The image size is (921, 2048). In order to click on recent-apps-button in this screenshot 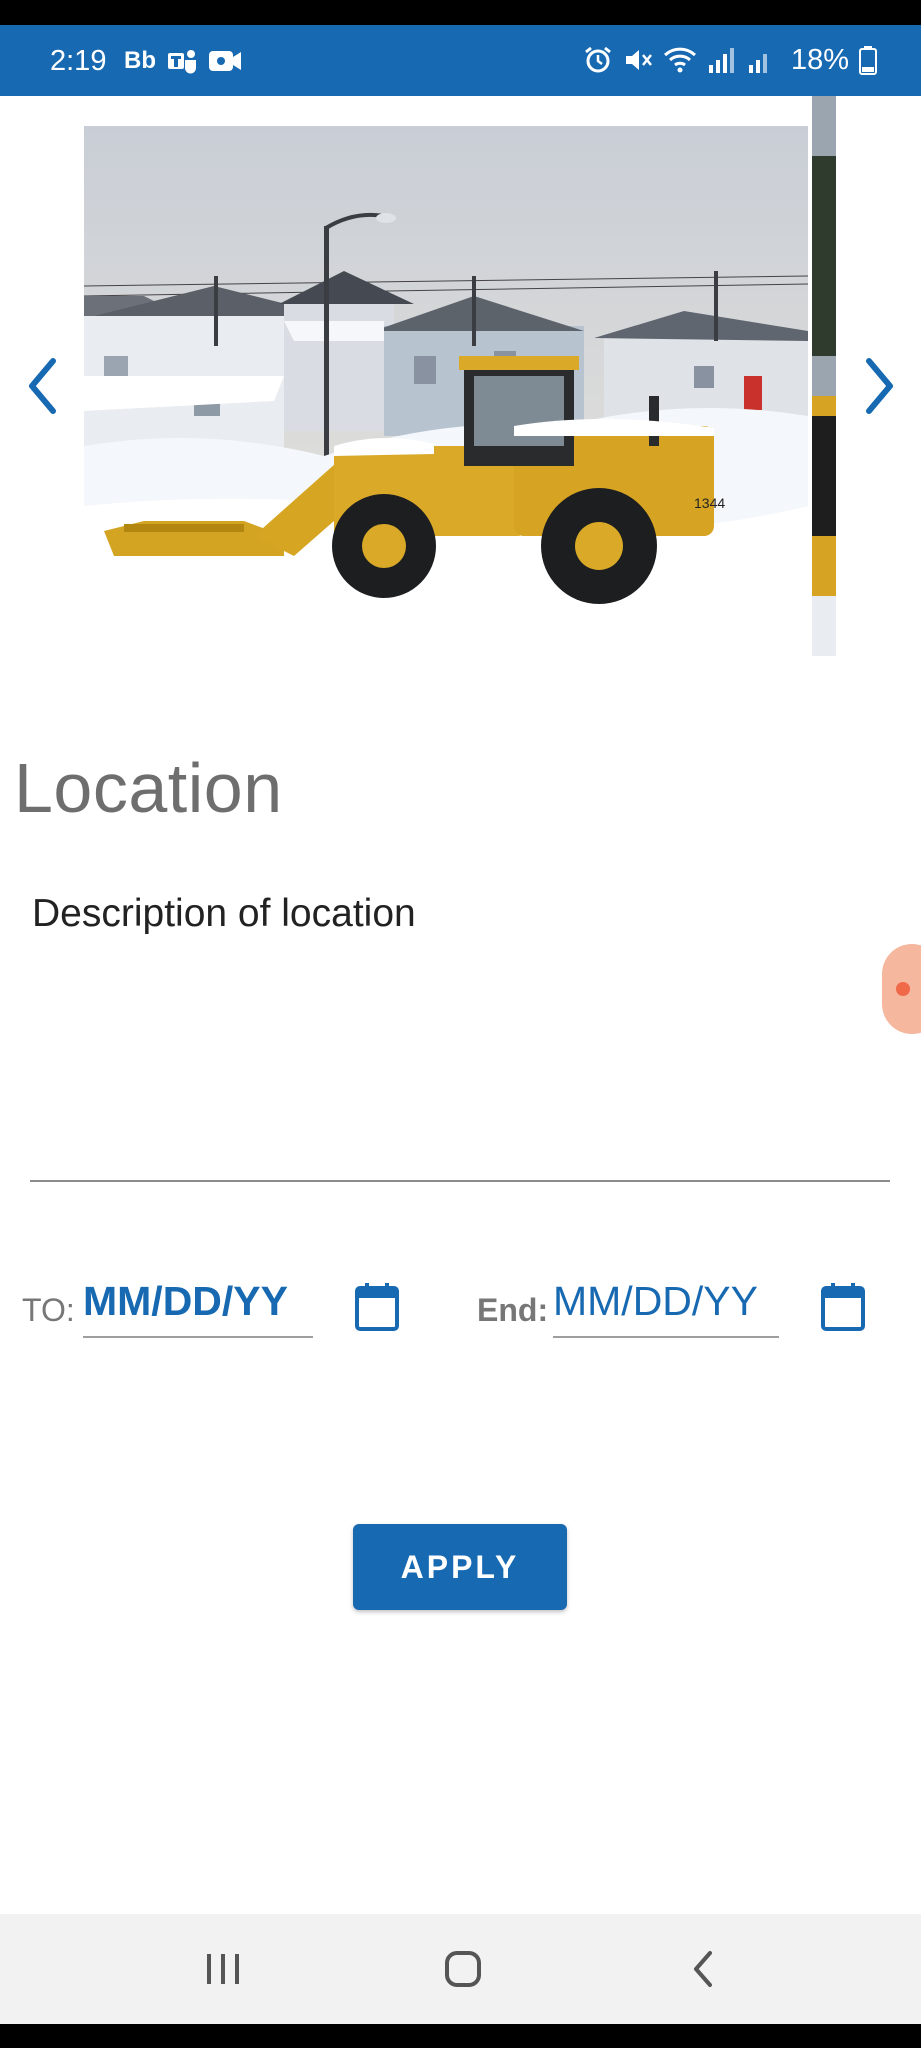, I will do `click(223, 1969)`.